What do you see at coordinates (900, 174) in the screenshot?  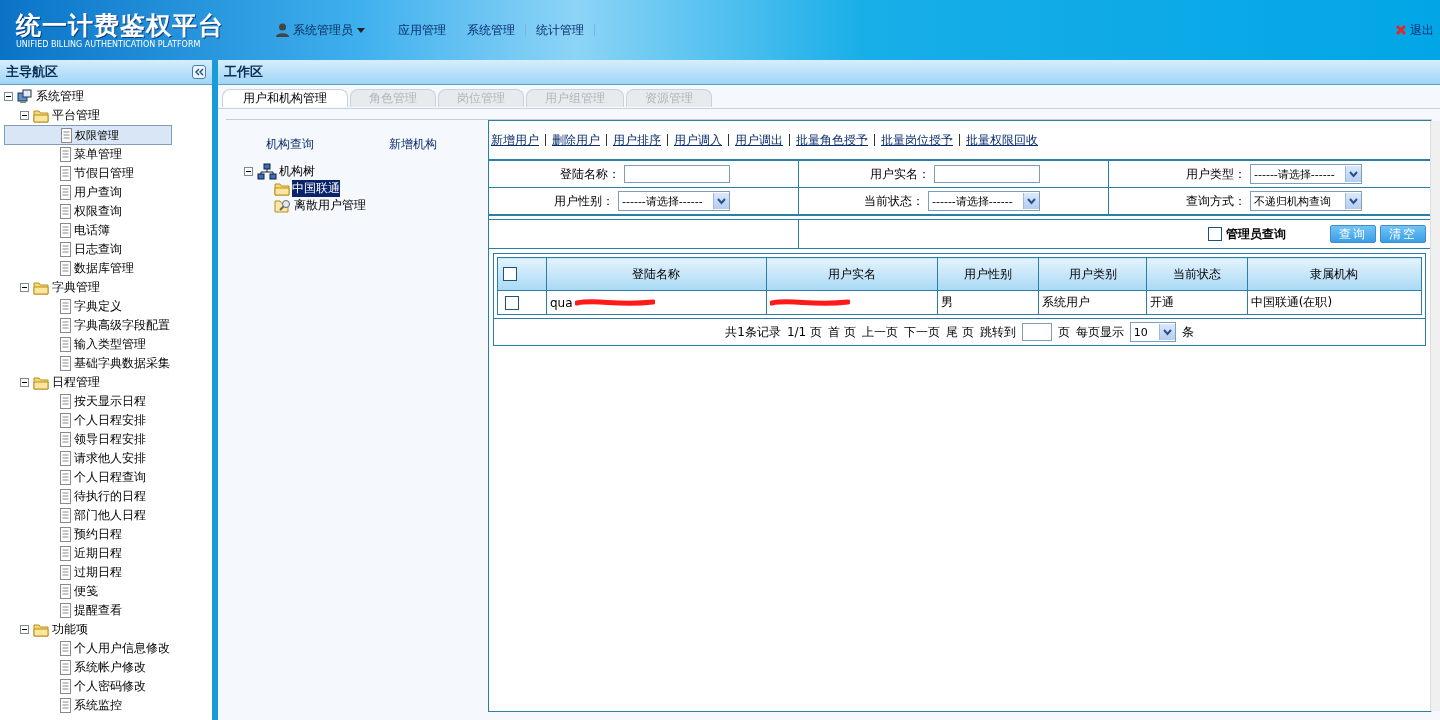 I see `field-label: 用户实名：` at bounding box center [900, 174].